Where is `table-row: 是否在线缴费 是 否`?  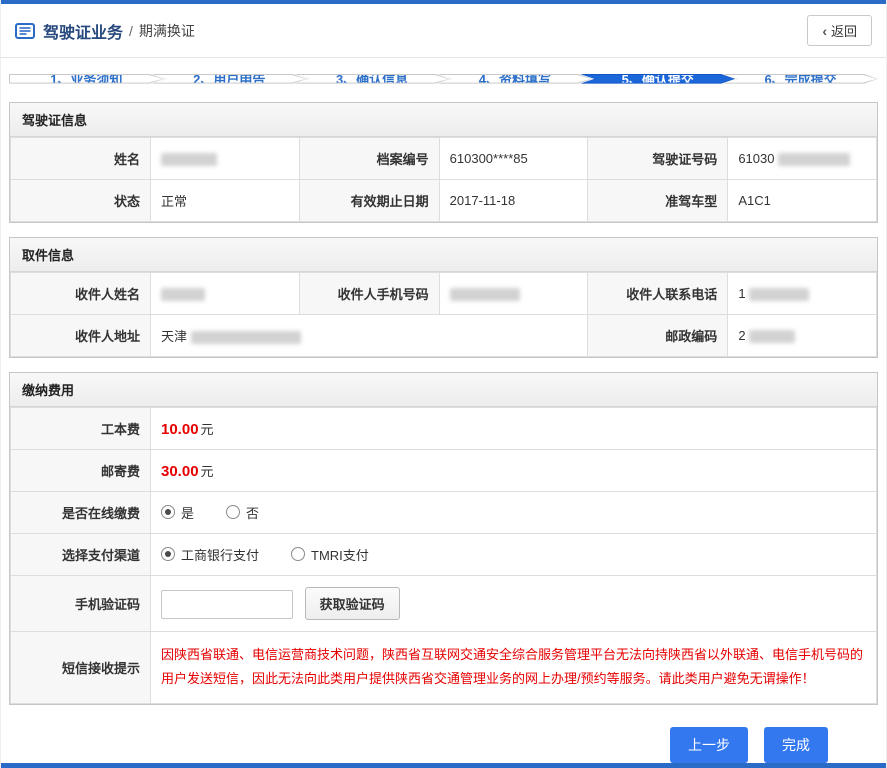
table-row: 是否在线缴费 是 否 is located at coordinates (443, 512).